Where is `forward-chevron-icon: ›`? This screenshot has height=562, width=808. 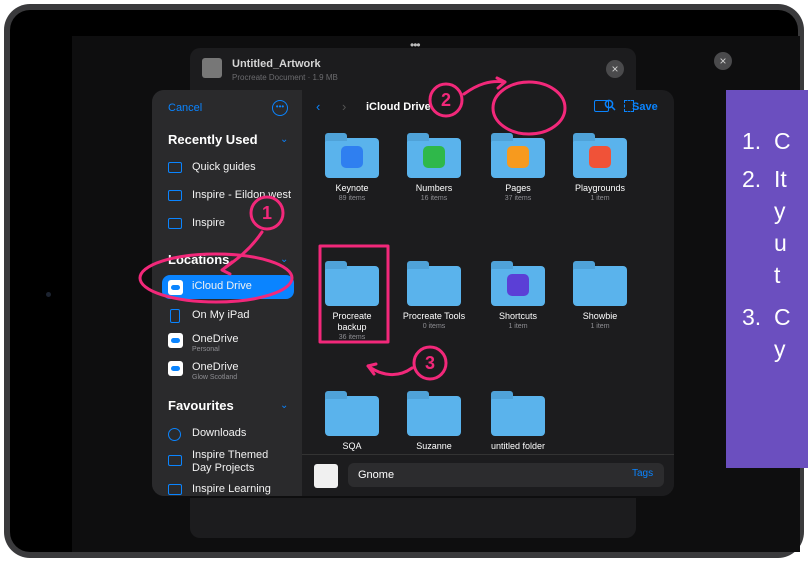 forward-chevron-icon: › is located at coordinates (344, 106).